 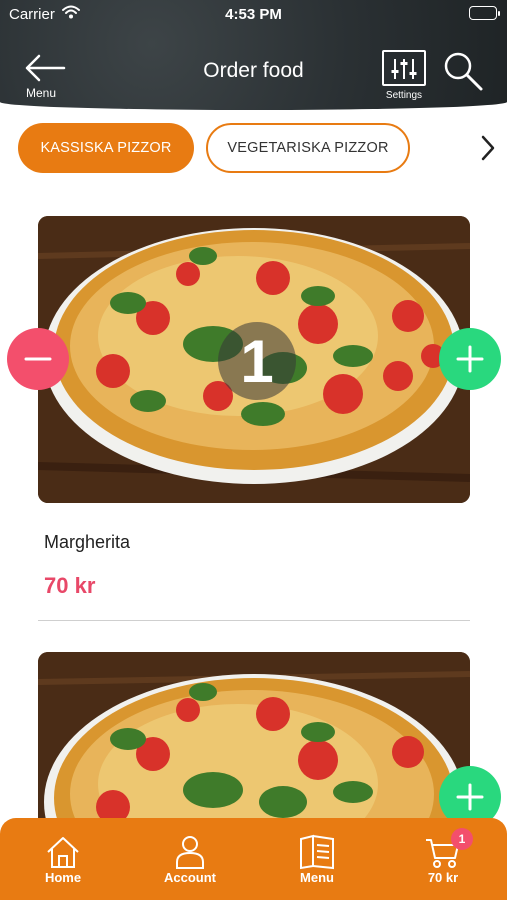 I want to click on nav-account: Account, so click(x=190, y=863).